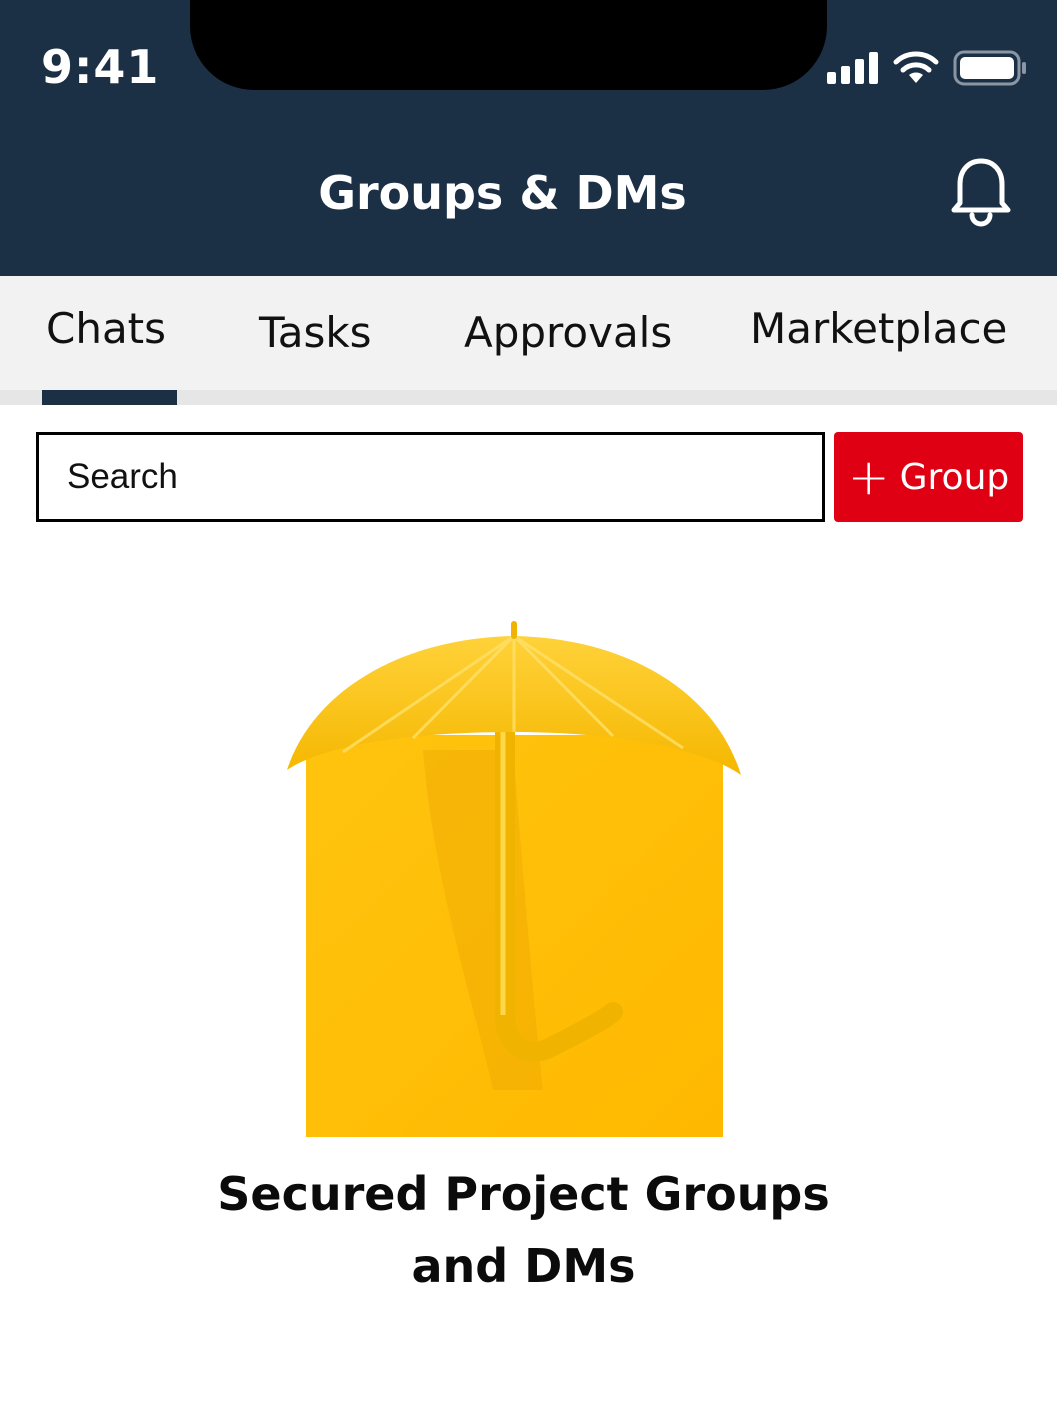 This screenshot has width=1057, height=1404. I want to click on empty-state-caption-line2: and DMs, so click(523, 1266).